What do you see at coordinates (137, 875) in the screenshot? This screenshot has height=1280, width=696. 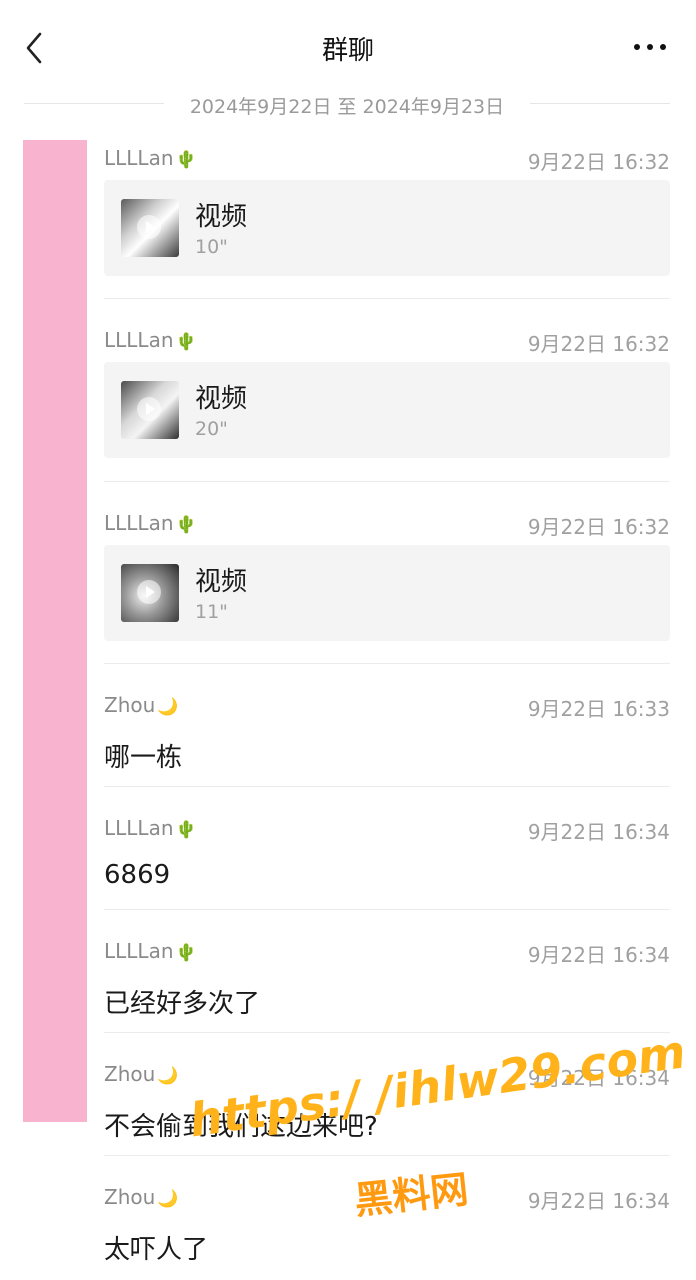 I see `message-text: 6869` at bounding box center [137, 875].